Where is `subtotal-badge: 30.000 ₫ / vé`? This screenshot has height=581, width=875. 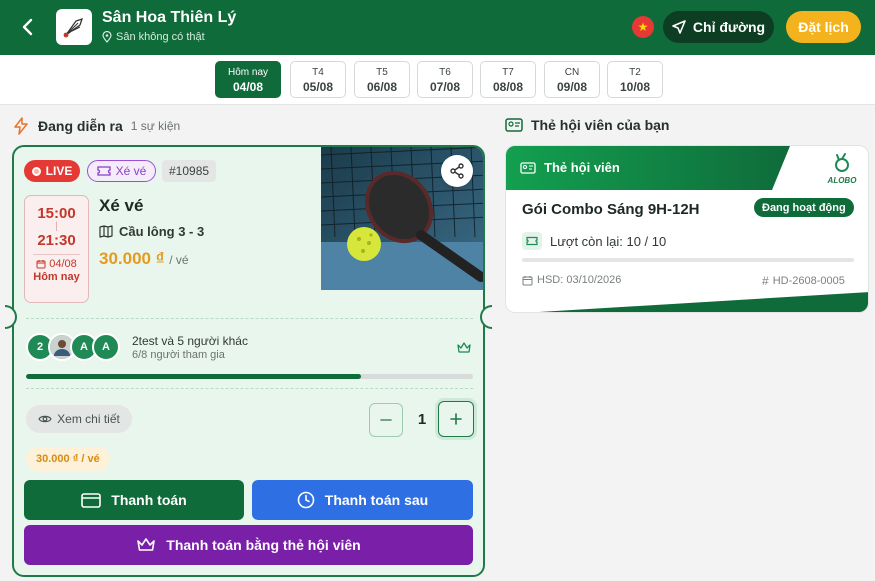
subtotal-badge: 30.000 ₫ / vé is located at coordinates (68, 459).